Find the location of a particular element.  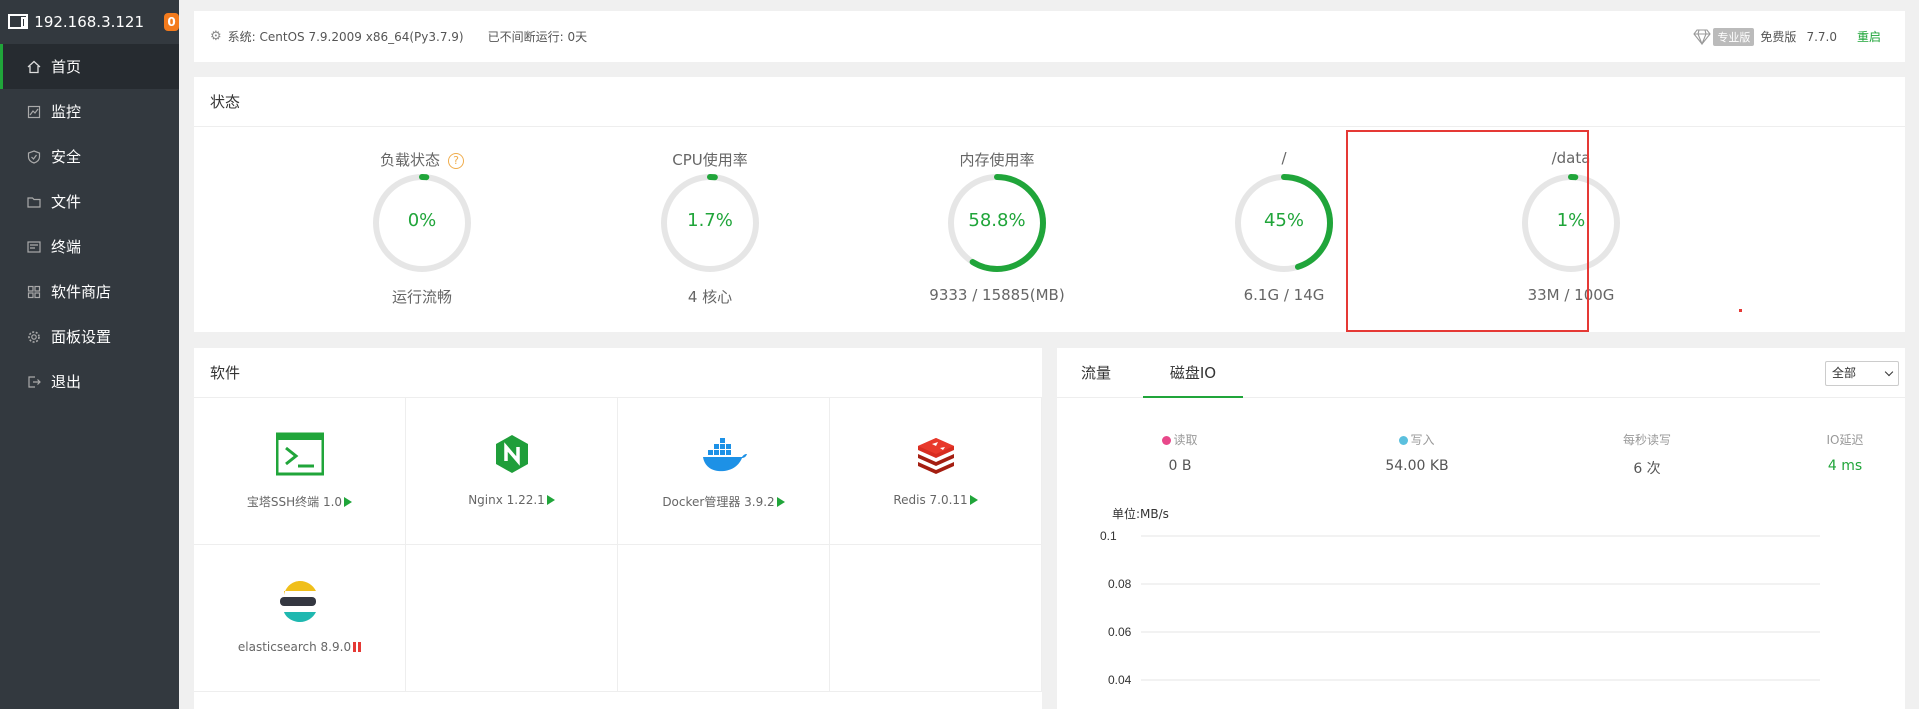

gauge-value: 1.7% is located at coordinates (710, 220).